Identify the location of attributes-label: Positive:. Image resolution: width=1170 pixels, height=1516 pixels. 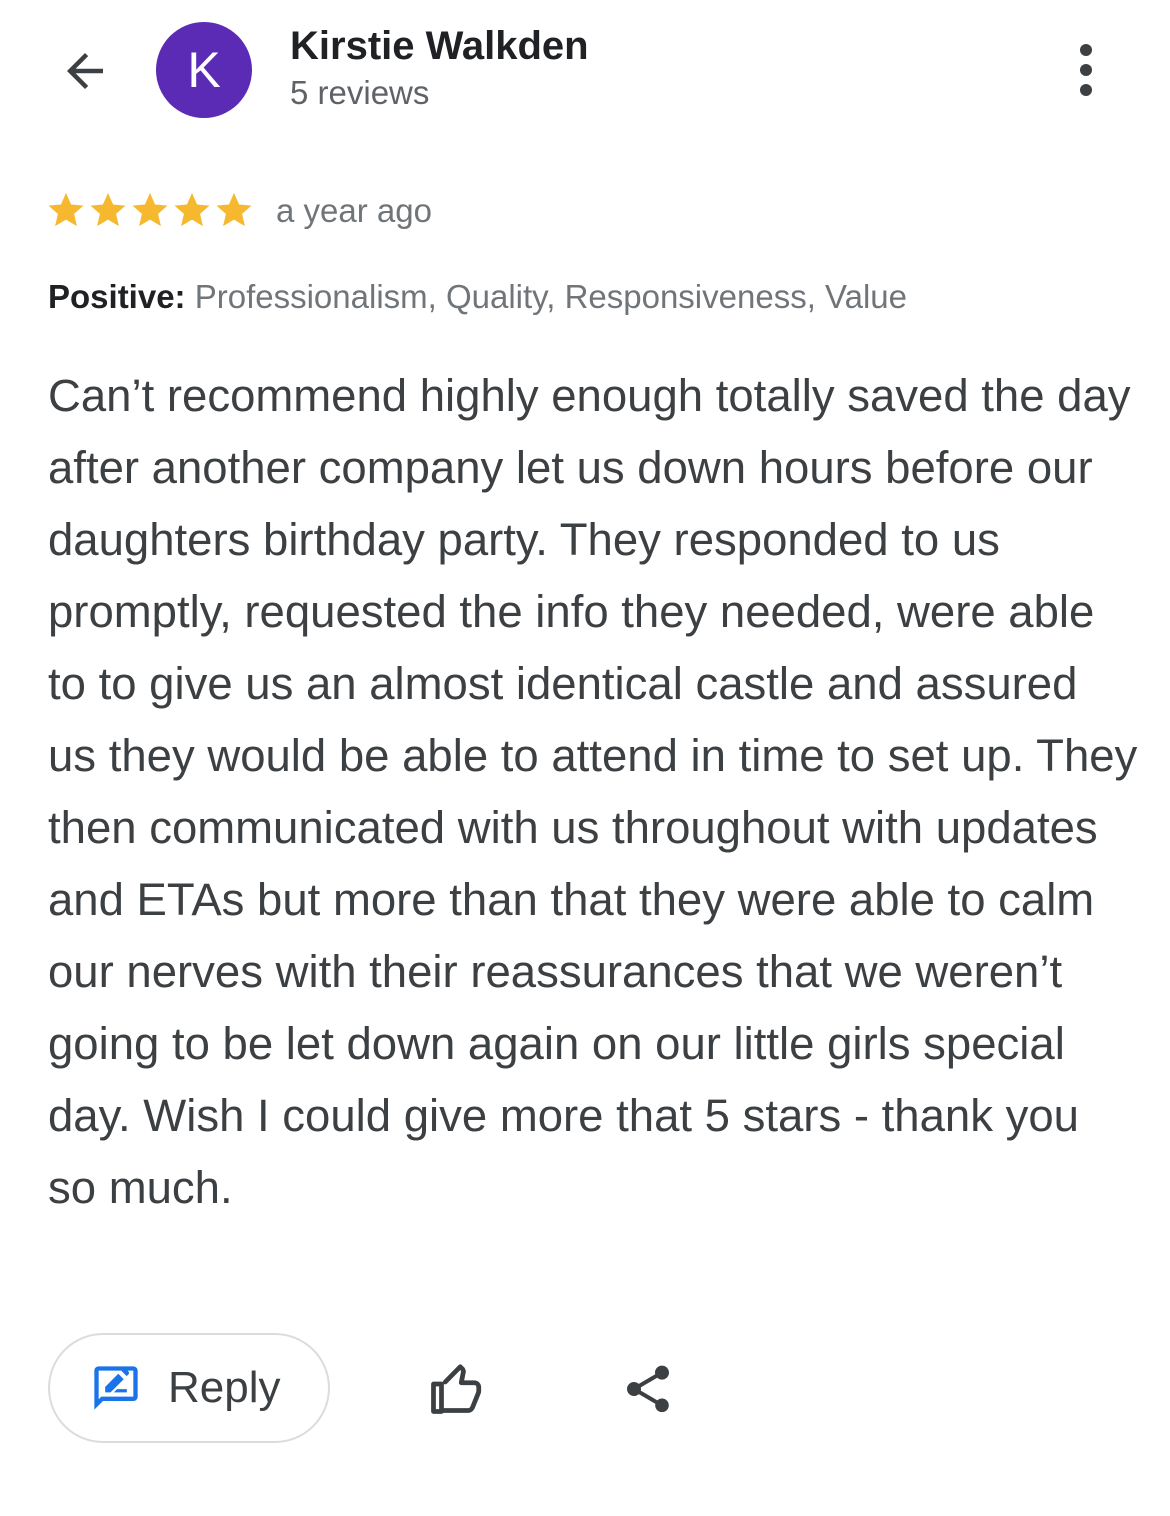
(117, 296).